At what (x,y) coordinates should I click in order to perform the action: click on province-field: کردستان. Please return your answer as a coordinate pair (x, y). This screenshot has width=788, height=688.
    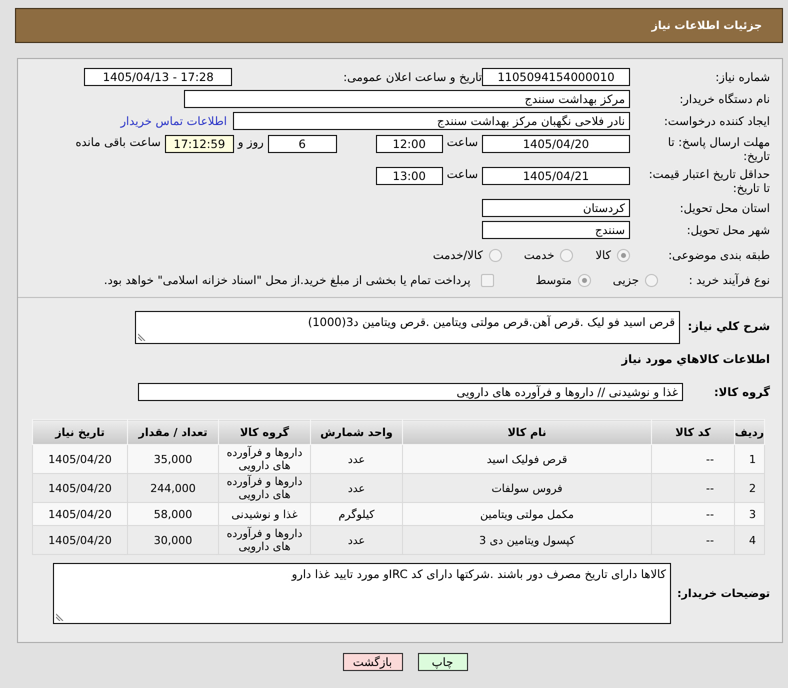
    Looking at the image, I should click on (556, 208).